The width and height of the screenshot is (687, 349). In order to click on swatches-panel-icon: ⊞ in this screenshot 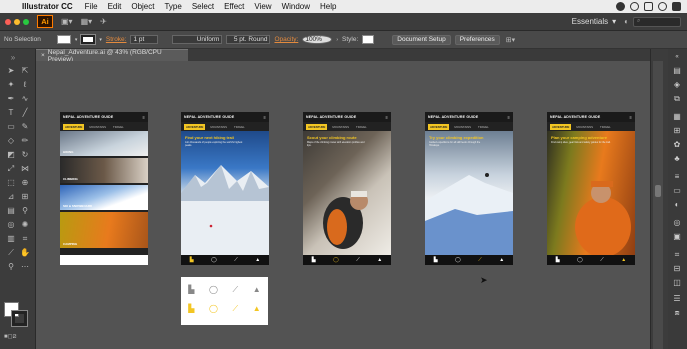, I will do `click(677, 131)`.